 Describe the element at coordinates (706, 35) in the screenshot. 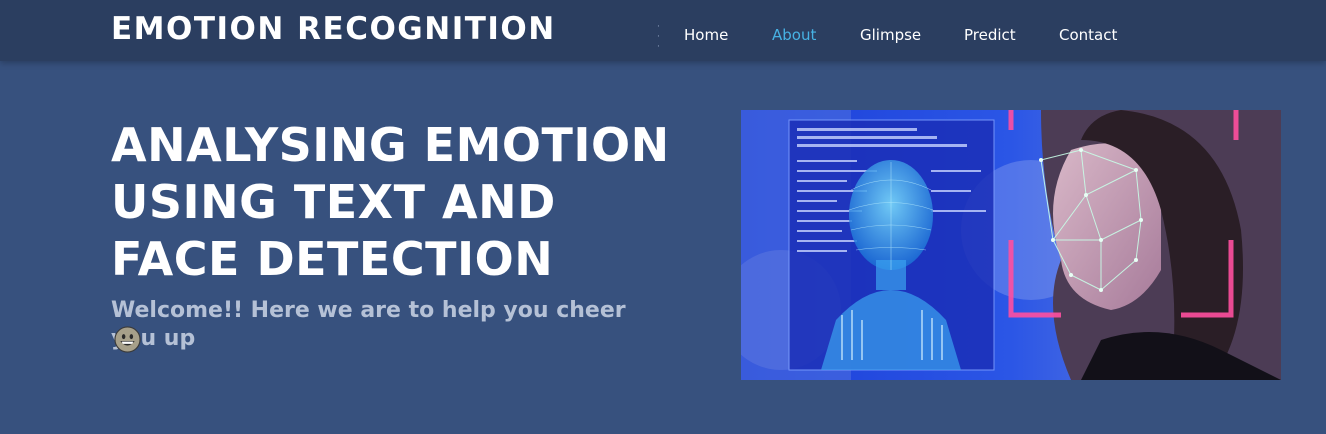

I see `nav-home: Home` at that location.